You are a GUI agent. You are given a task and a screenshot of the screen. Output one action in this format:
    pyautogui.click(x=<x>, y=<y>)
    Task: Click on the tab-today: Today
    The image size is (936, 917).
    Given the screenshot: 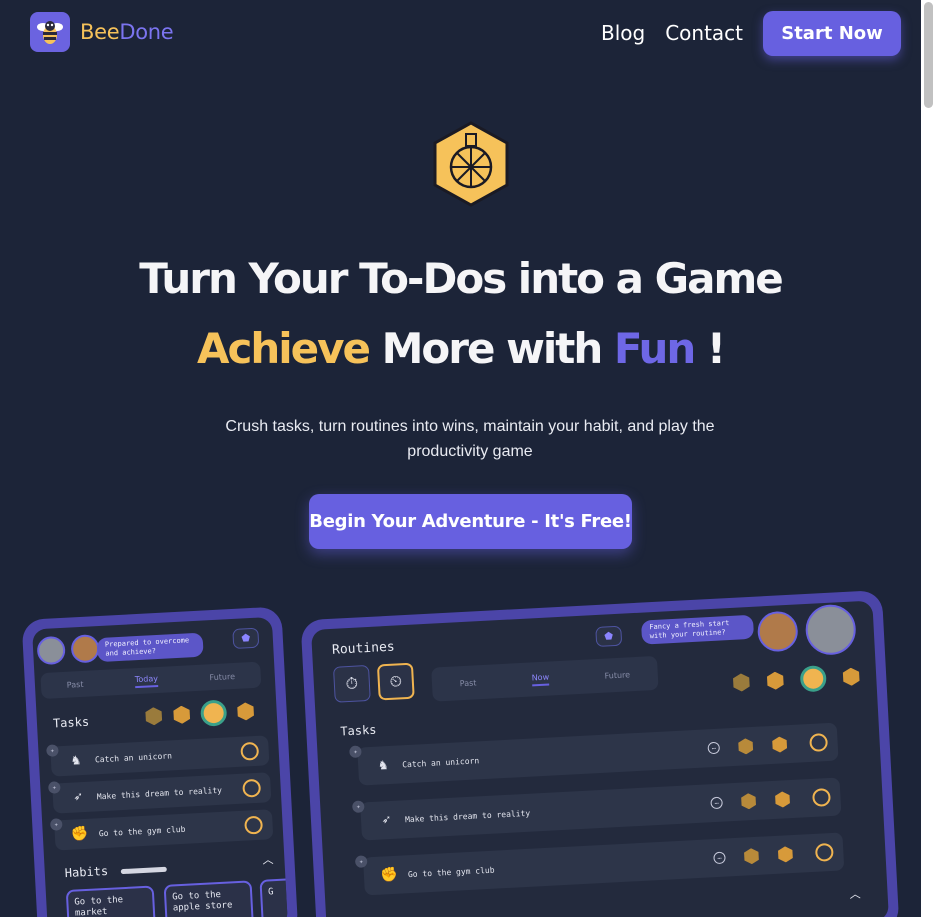 What is the action you would take?
    pyautogui.click(x=146, y=680)
    